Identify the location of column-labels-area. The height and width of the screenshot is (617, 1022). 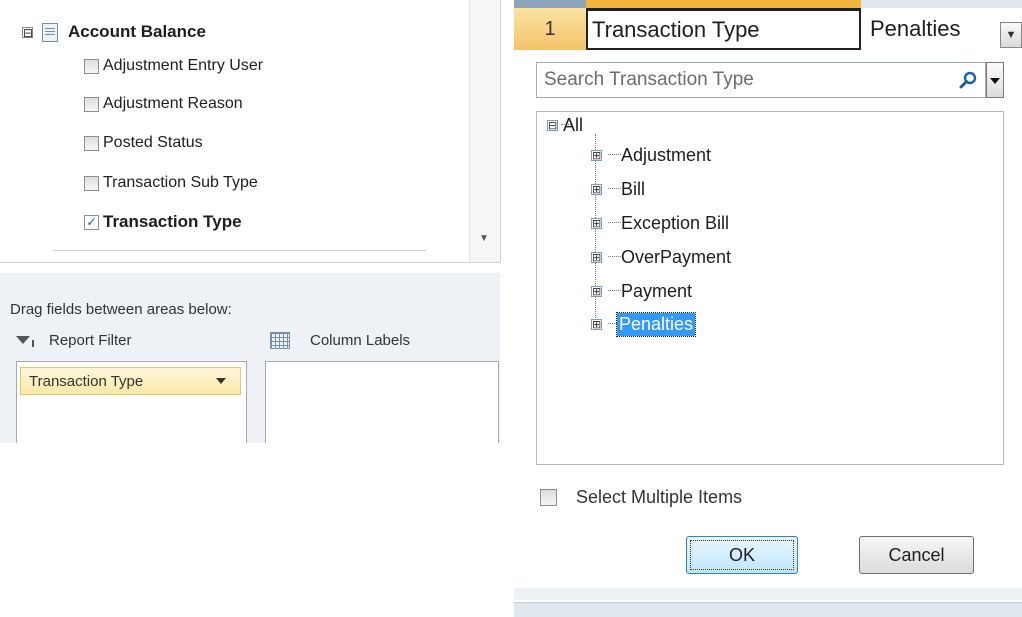
(382, 402).